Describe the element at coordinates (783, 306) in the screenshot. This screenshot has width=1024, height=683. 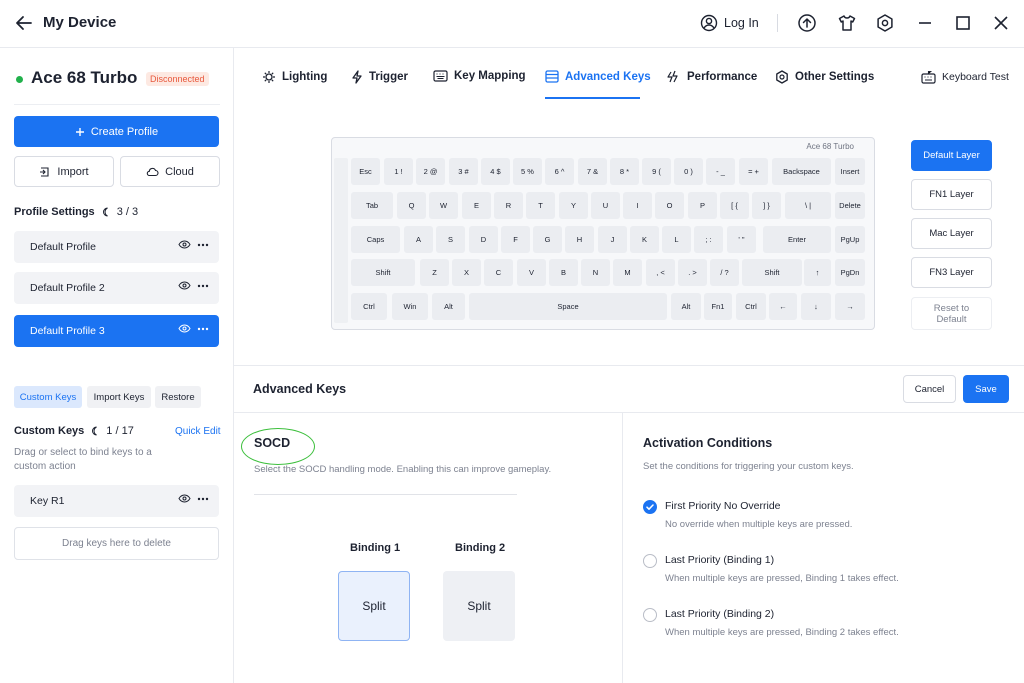
I see `key-symbol: ←` at that location.